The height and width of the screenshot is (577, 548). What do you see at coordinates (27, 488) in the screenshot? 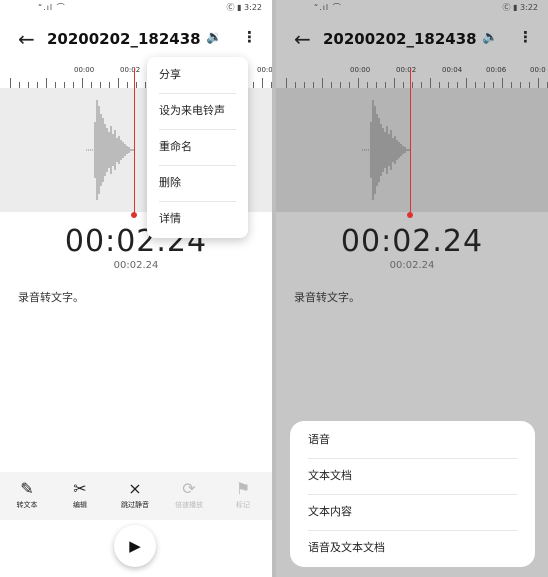
I see `to-text-icon: ✎` at bounding box center [27, 488].